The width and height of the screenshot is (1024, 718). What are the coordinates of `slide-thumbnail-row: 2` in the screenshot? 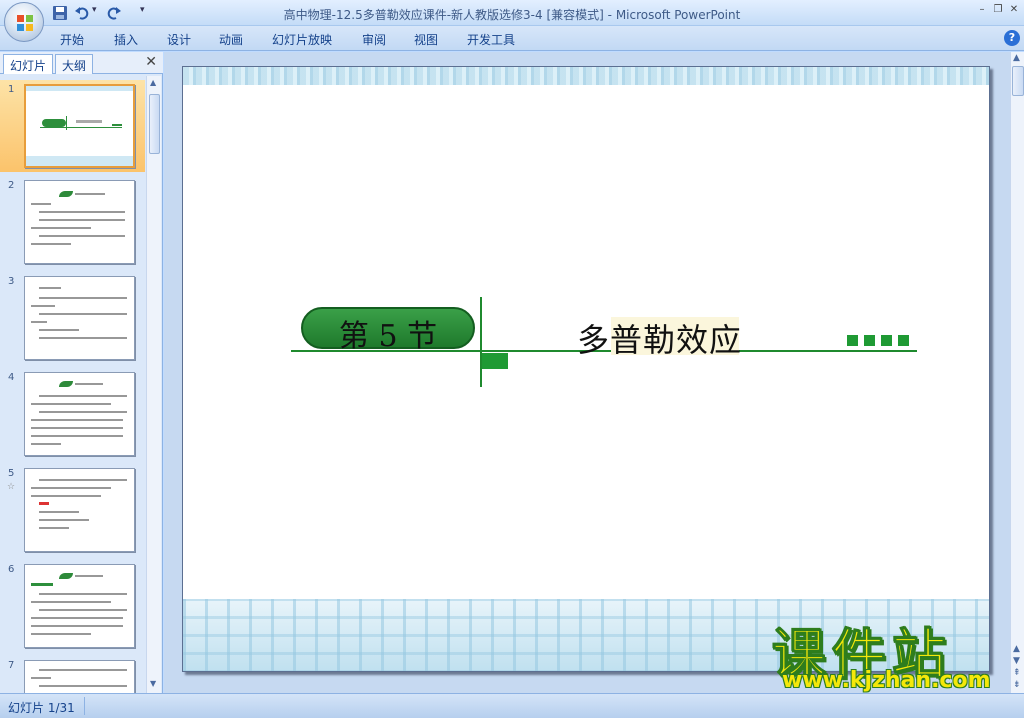 It's located at (72, 222).